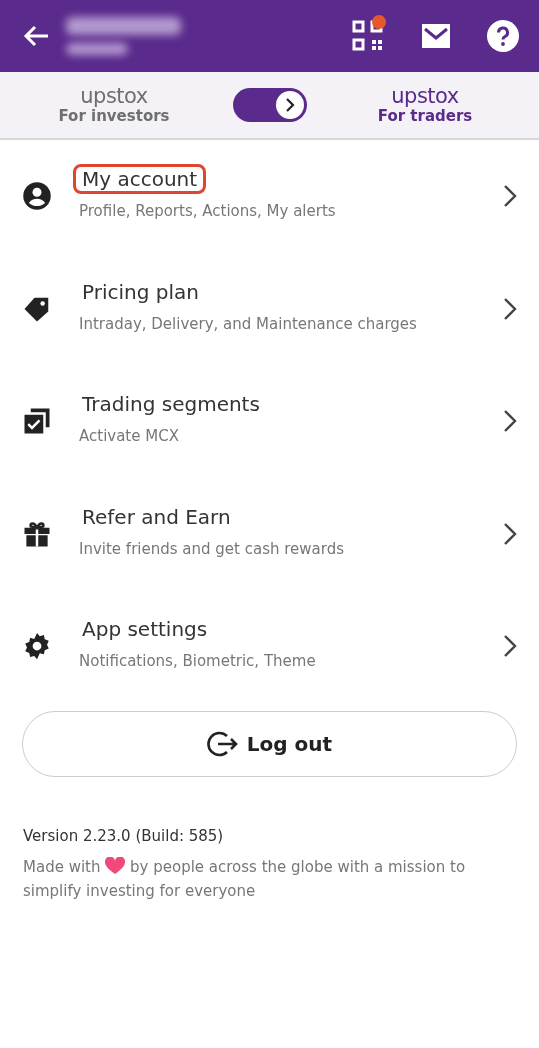 The width and height of the screenshot is (539, 1048). Describe the element at coordinates (62, 867) in the screenshot. I see `tagline-text: Made with` at that location.